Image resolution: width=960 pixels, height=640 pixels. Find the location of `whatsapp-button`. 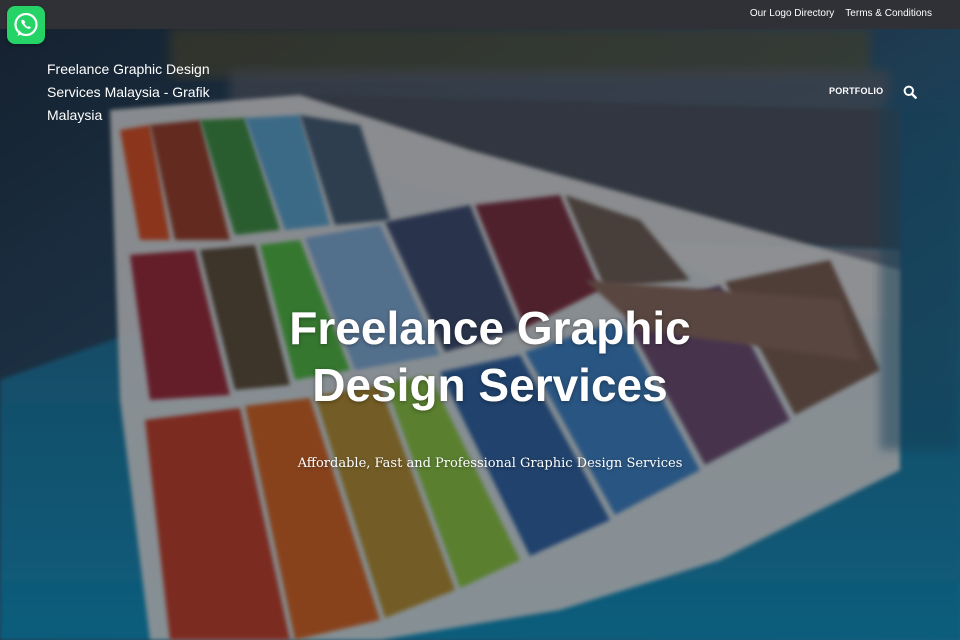

whatsapp-button is located at coordinates (26, 25).